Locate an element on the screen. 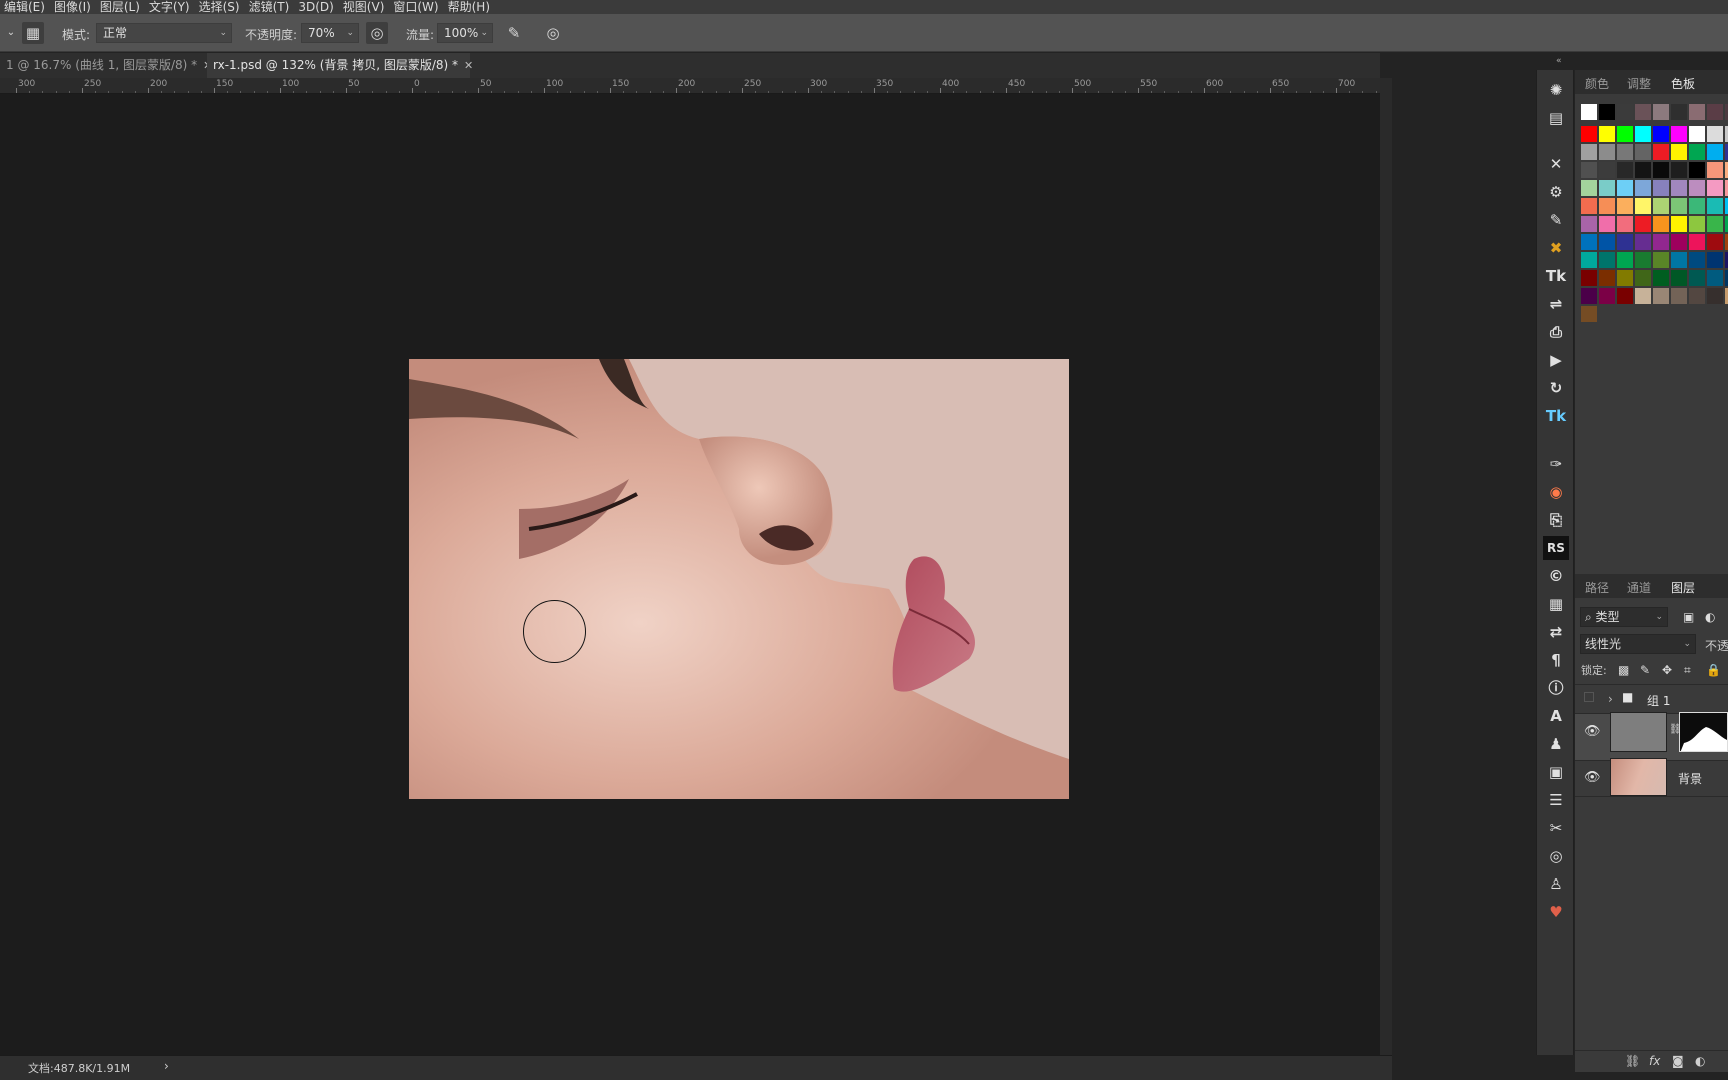 The width and height of the screenshot is (1728, 1080). collapse-panels-icon: « is located at coordinates (1559, 61).